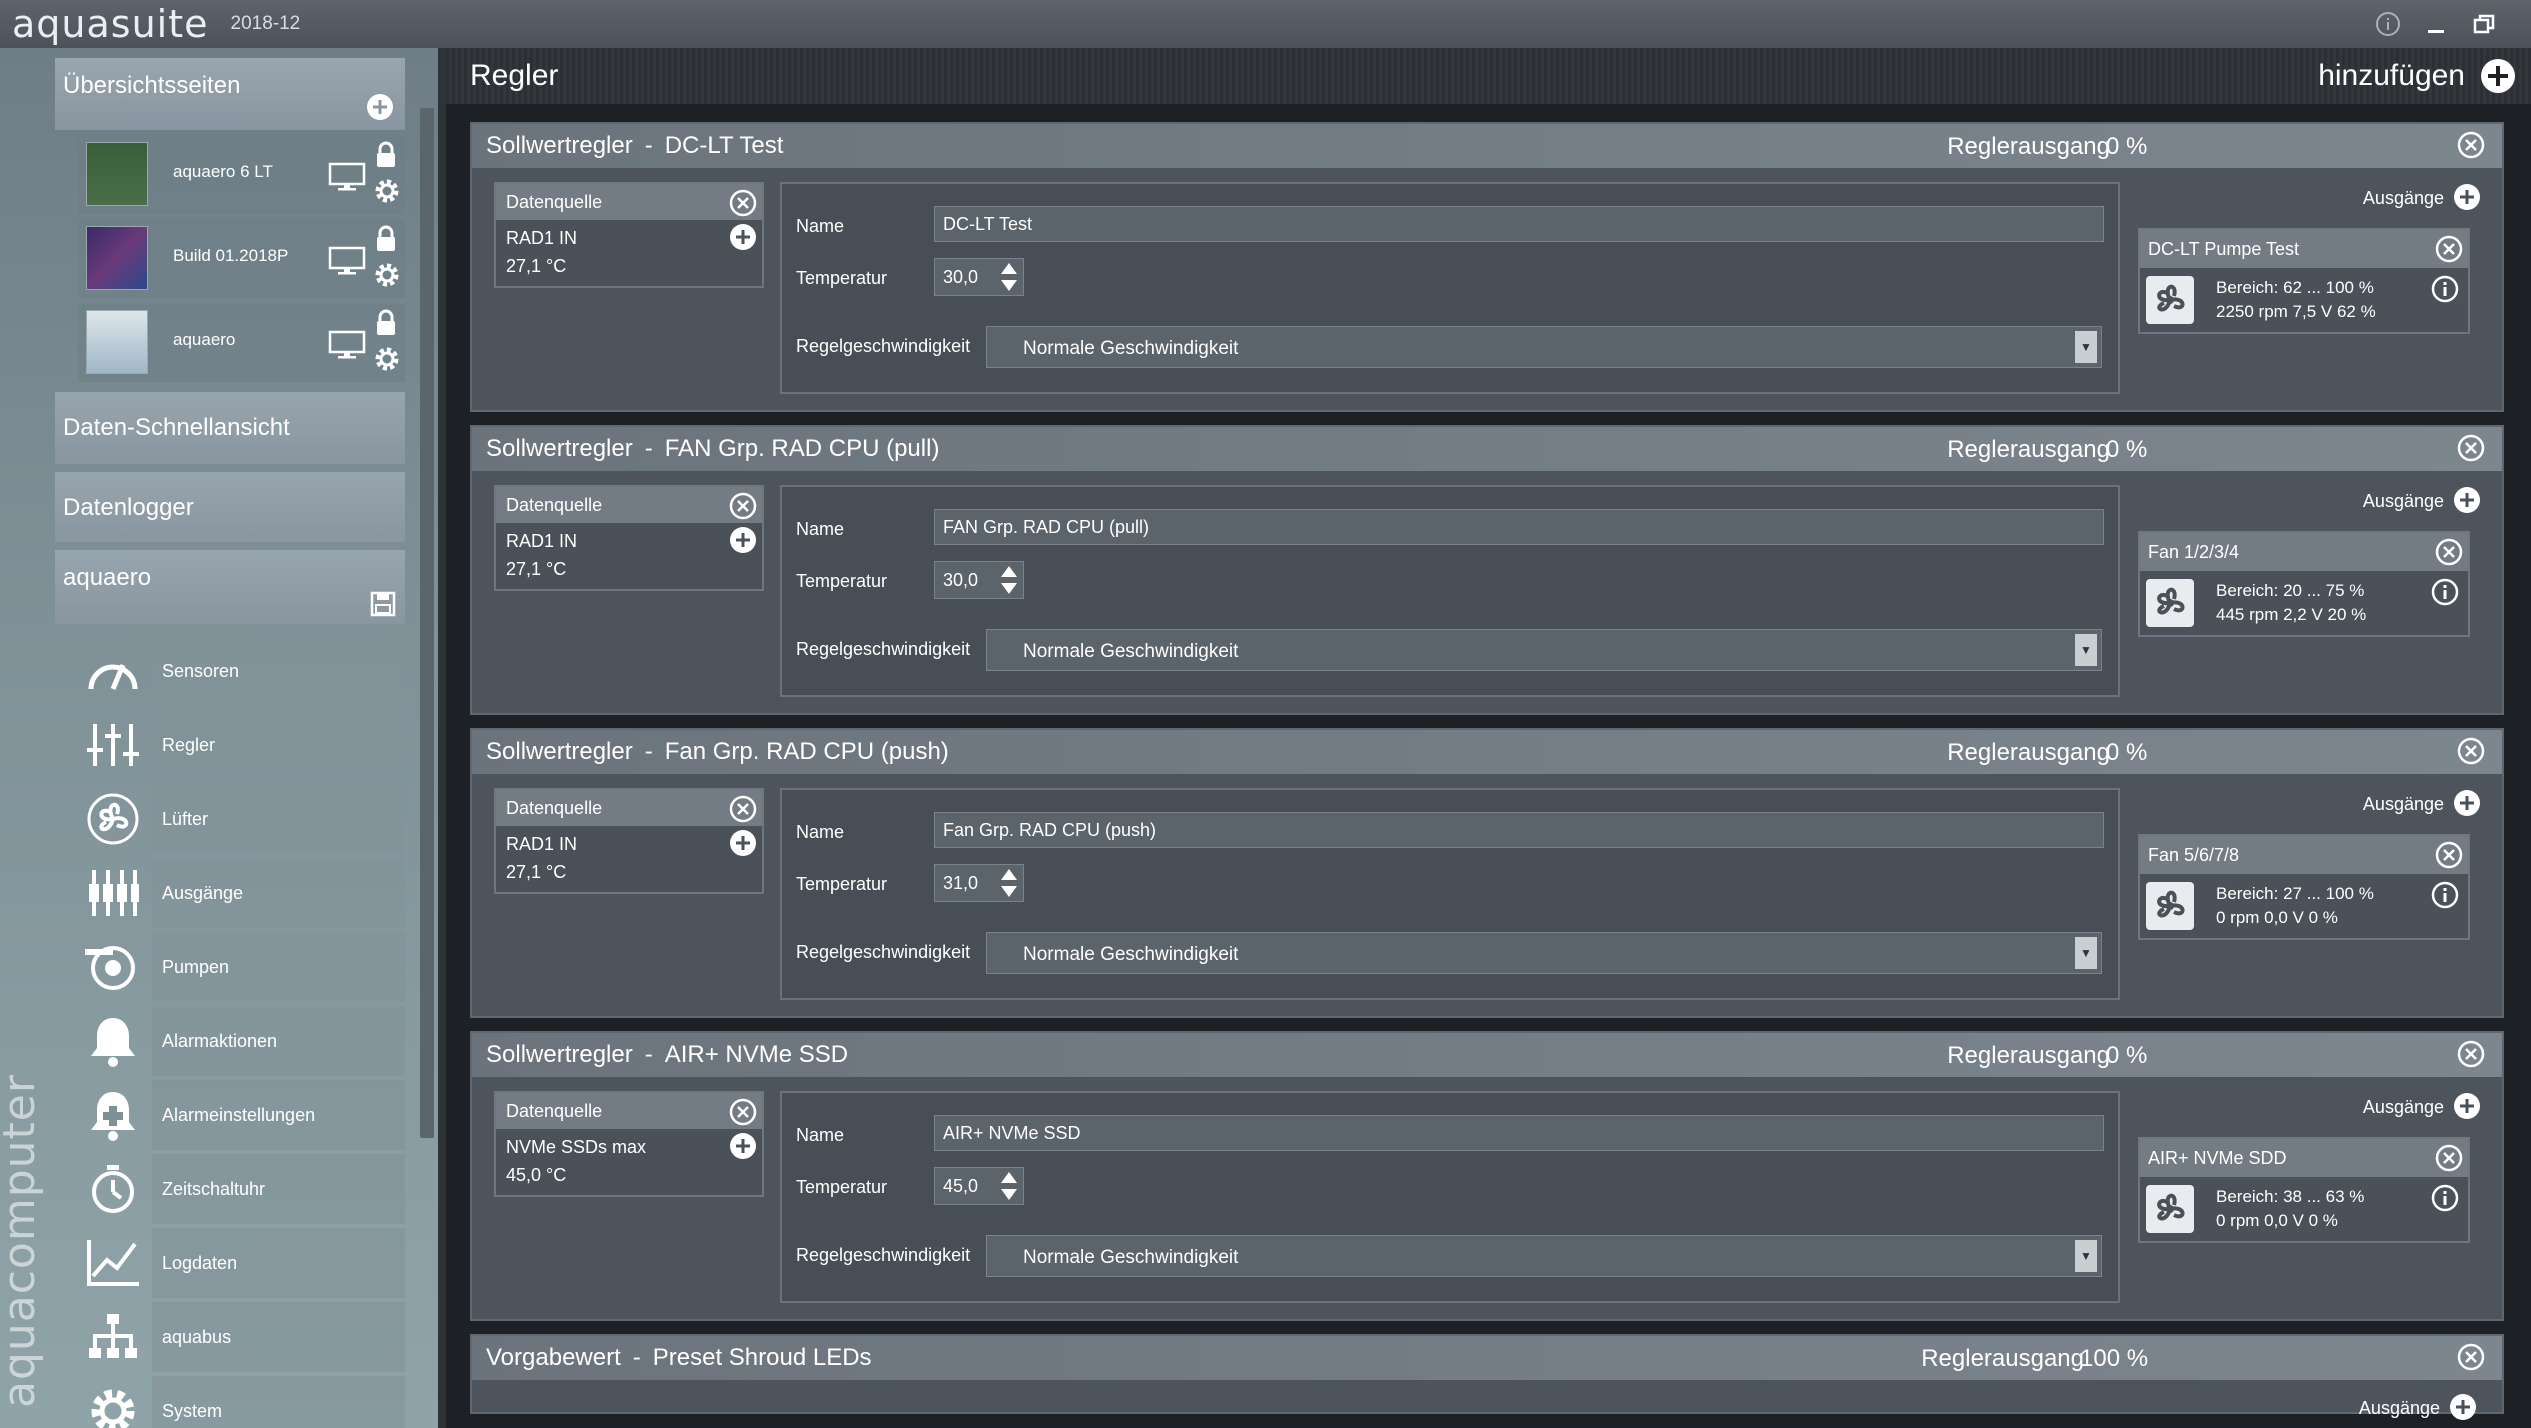  I want to click on overview-header: Übersichtsseiten, so click(230, 94).